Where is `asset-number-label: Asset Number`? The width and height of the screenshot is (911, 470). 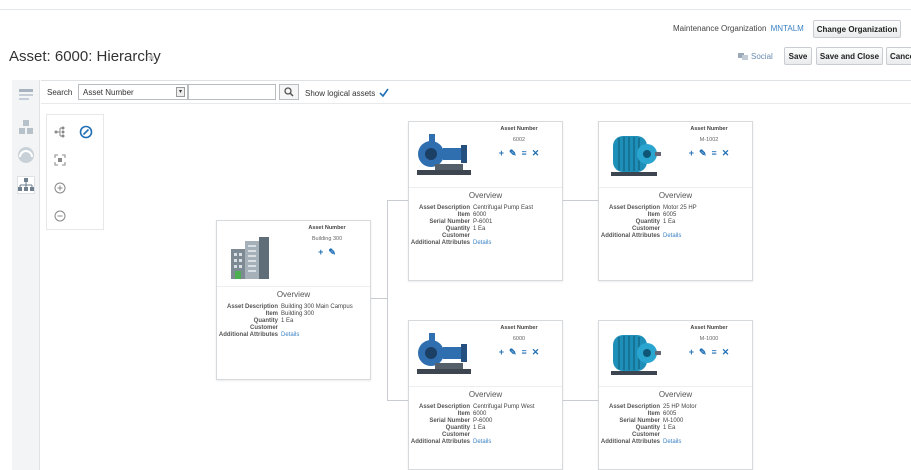 asset-number-label: Asset Number is located at coordinates (709, 328).